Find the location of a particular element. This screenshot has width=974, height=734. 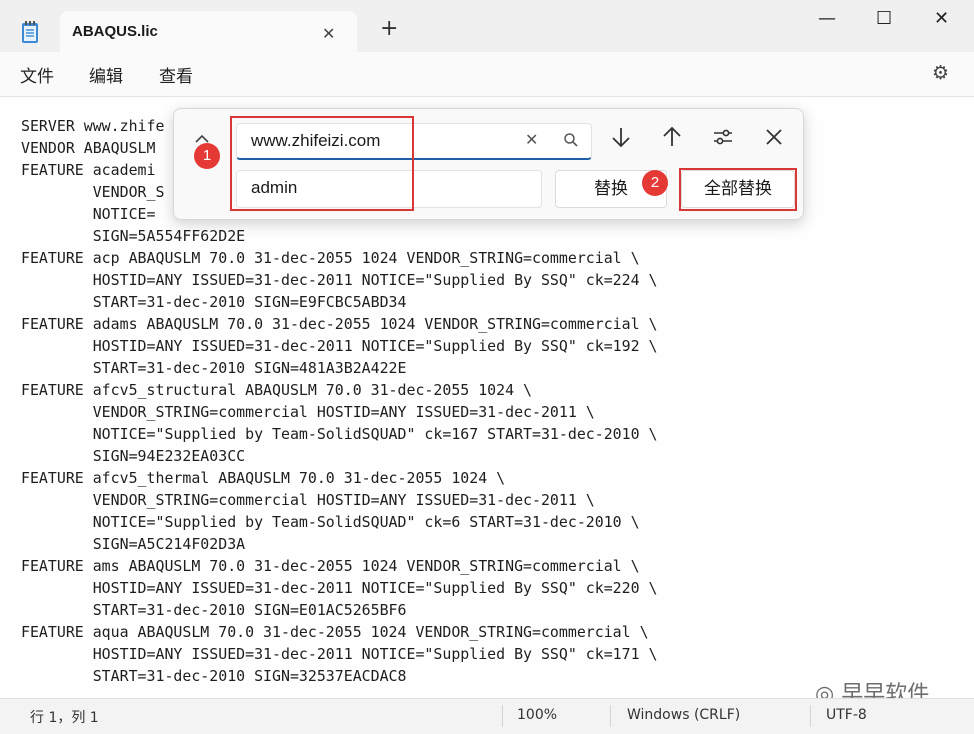

find-replace-panel: ✕ 替换 全部替换 is located at coordinates (488, 164).